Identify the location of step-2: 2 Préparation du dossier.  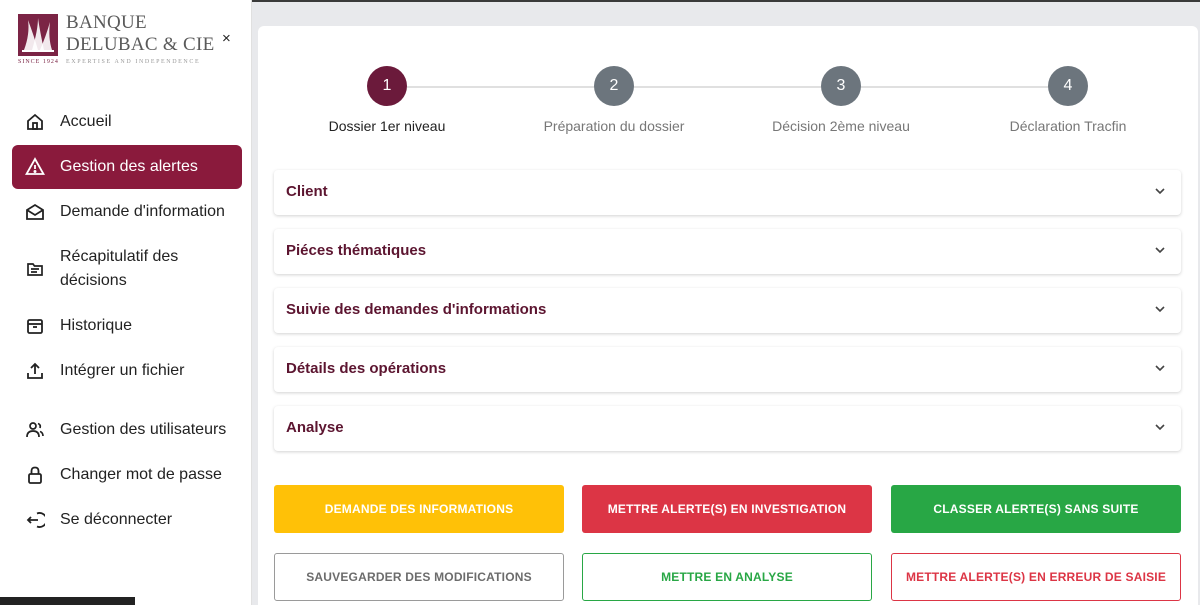
(614, 100).